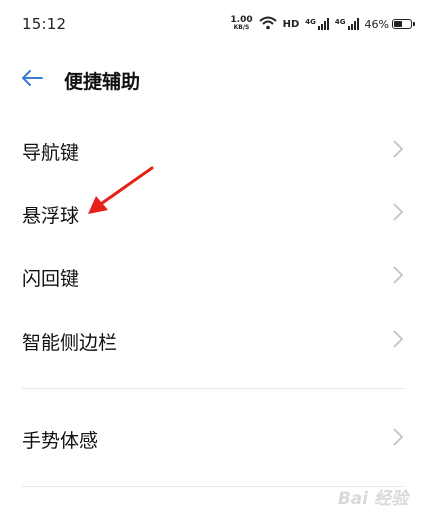  I want to click on watermark: Bai 经验, so click(372, 499).